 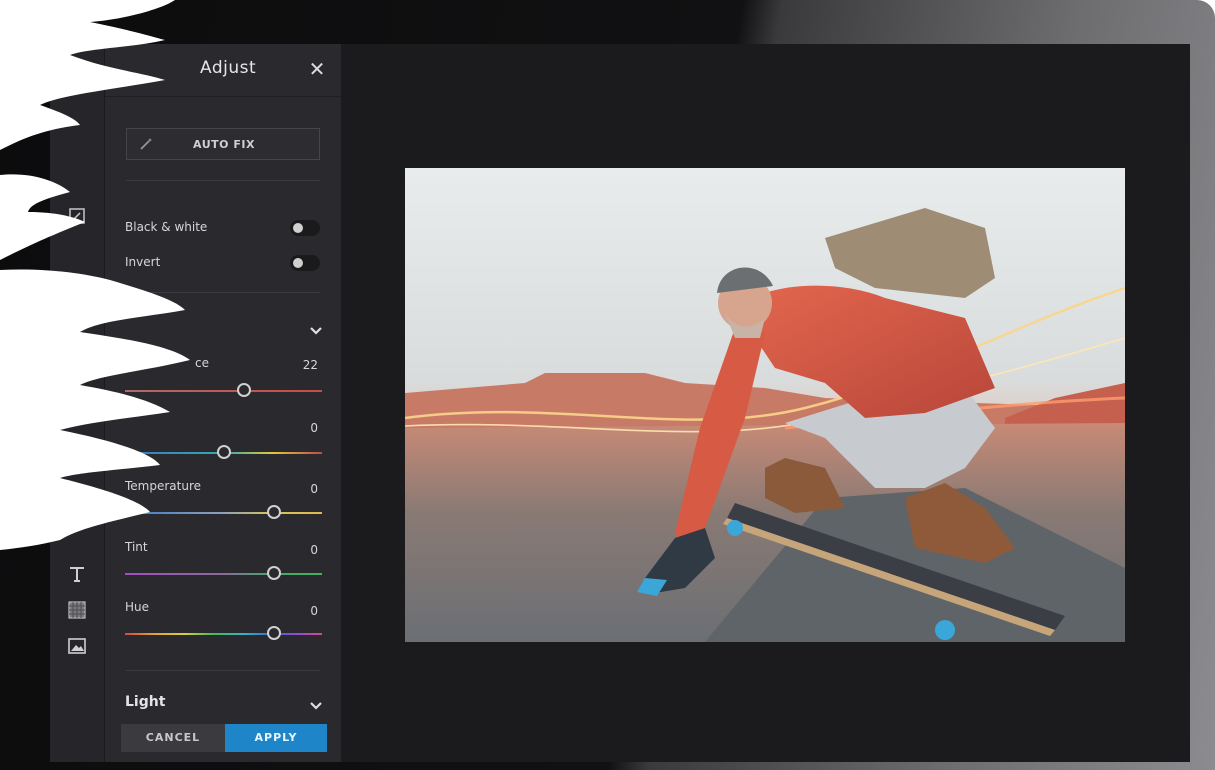 I want to click on texture-icon, so click(x=77, y=610).